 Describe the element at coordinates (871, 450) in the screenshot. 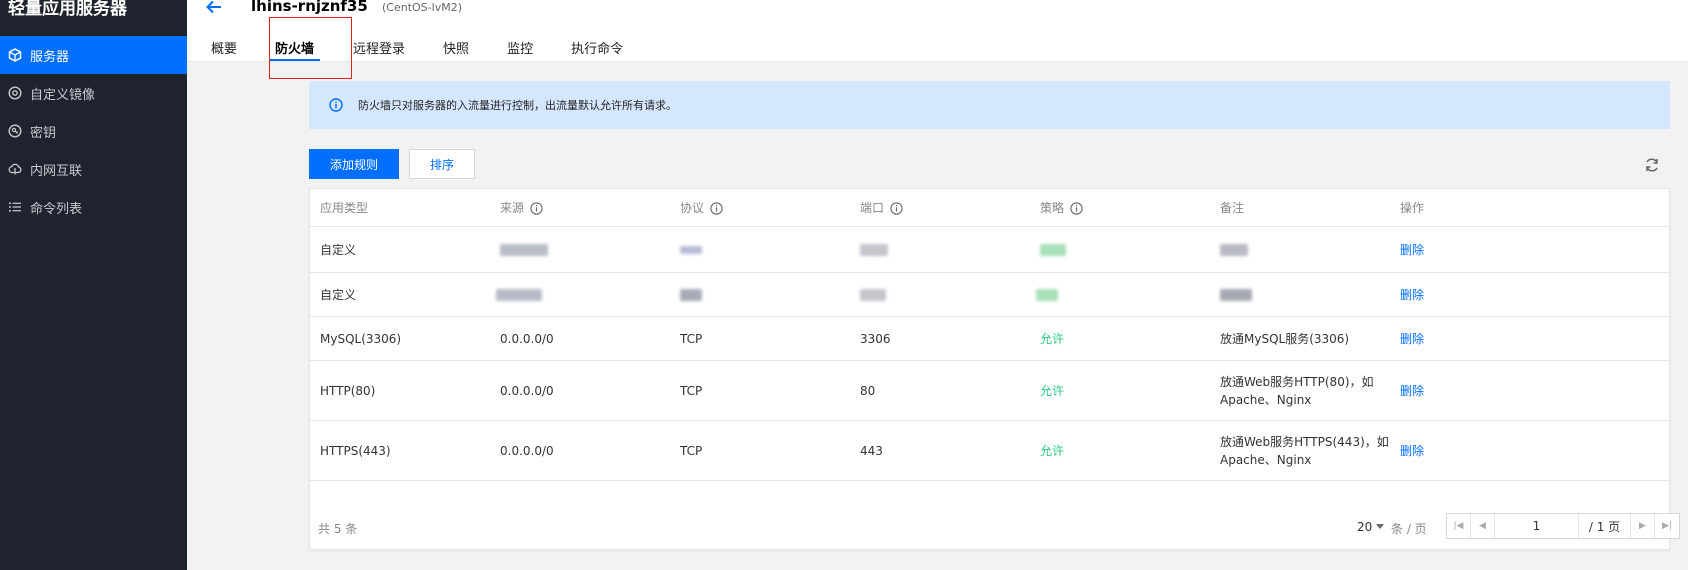

I see `cell-port: 443` at that location.